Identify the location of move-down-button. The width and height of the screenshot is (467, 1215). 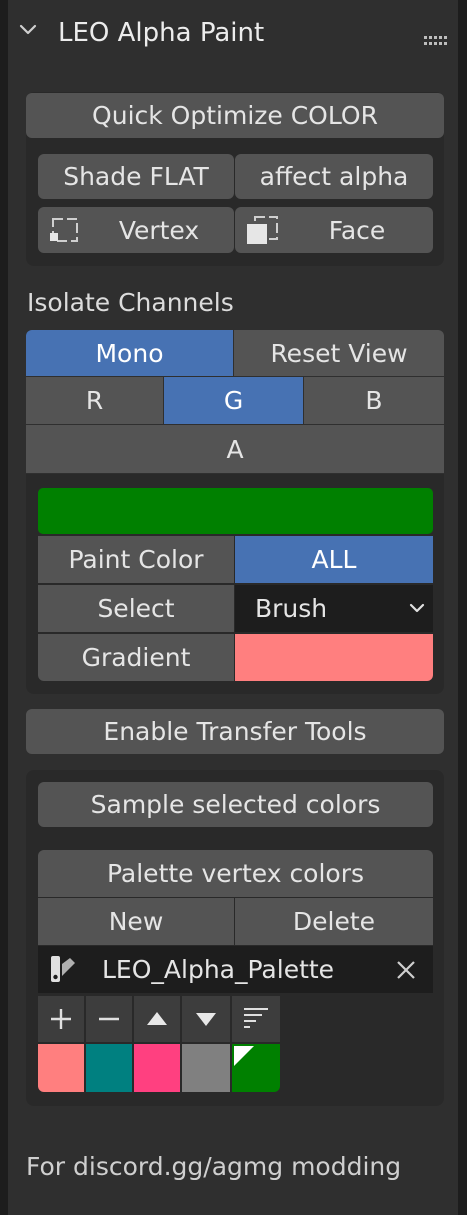
(206, 1019).